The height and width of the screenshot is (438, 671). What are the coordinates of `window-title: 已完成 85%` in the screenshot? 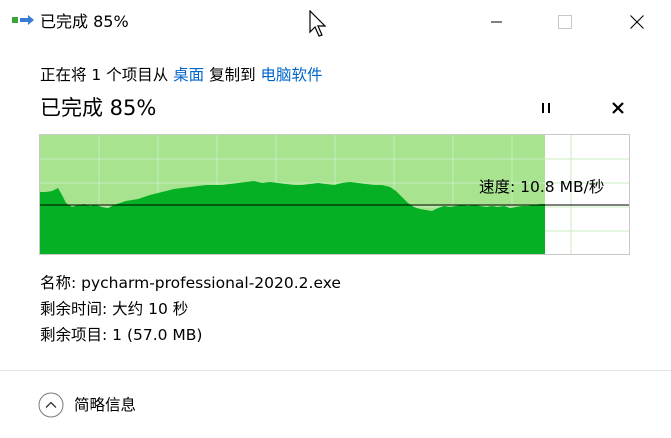 It's located at (84, 21).